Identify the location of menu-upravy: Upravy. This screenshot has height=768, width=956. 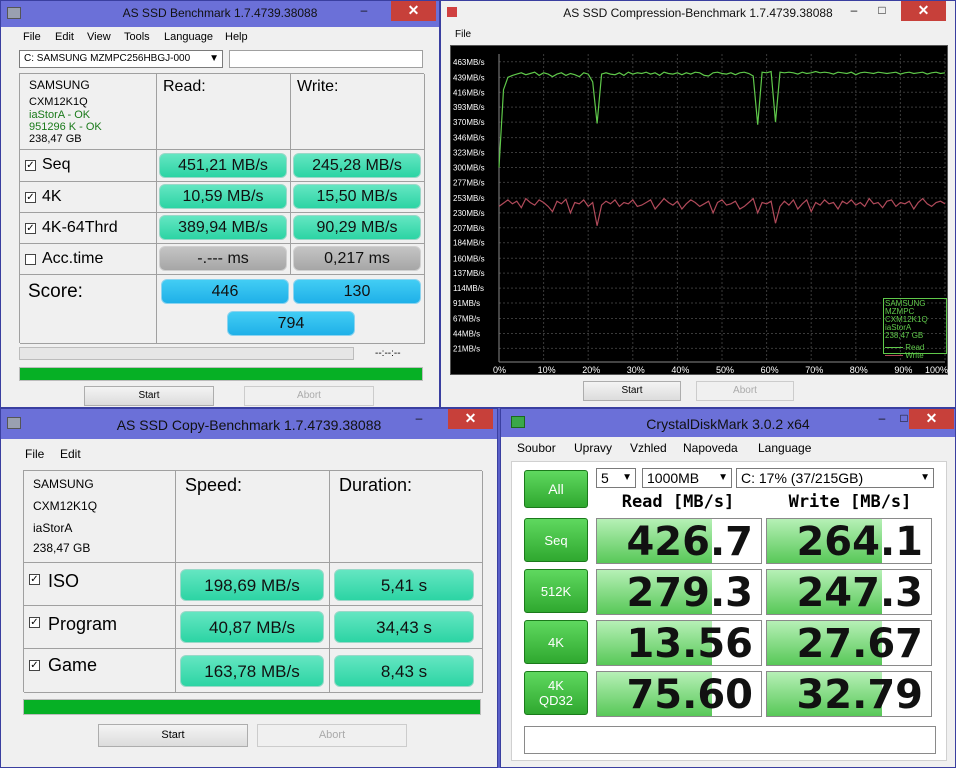
(593, 448).